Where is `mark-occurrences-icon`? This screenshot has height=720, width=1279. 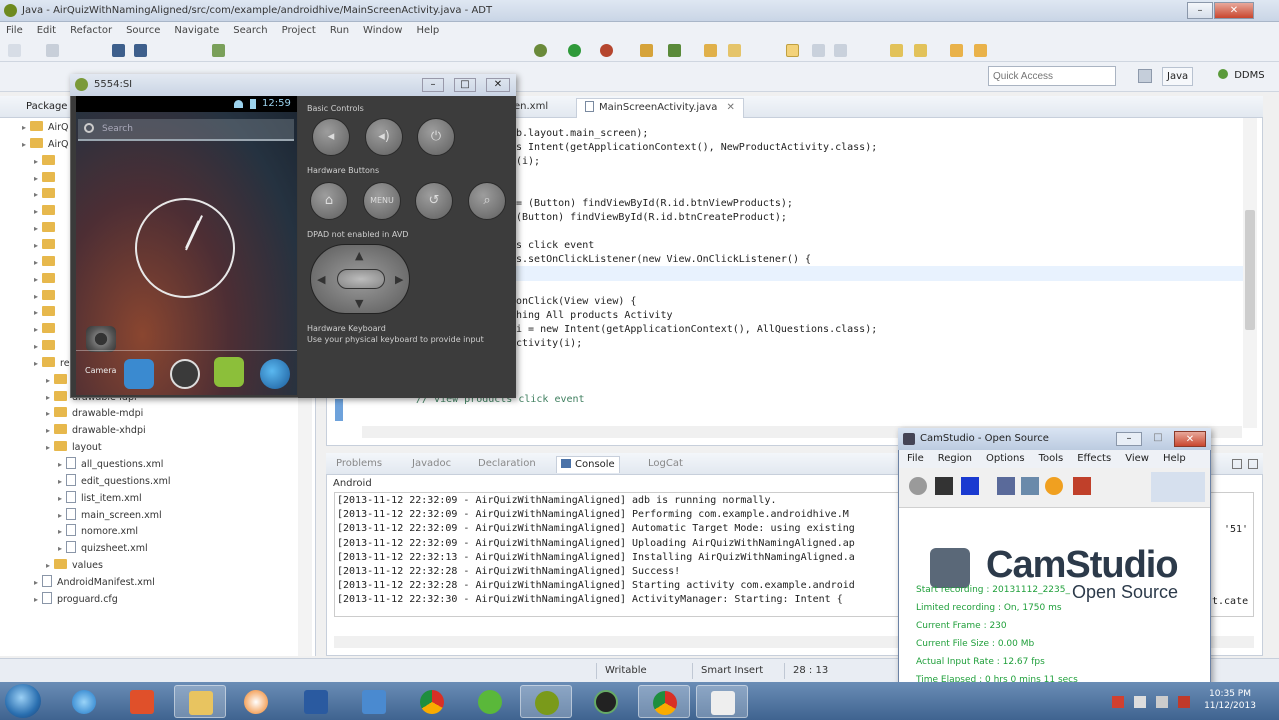 mark-occurrences-icon is located at coordinates (792, 50).